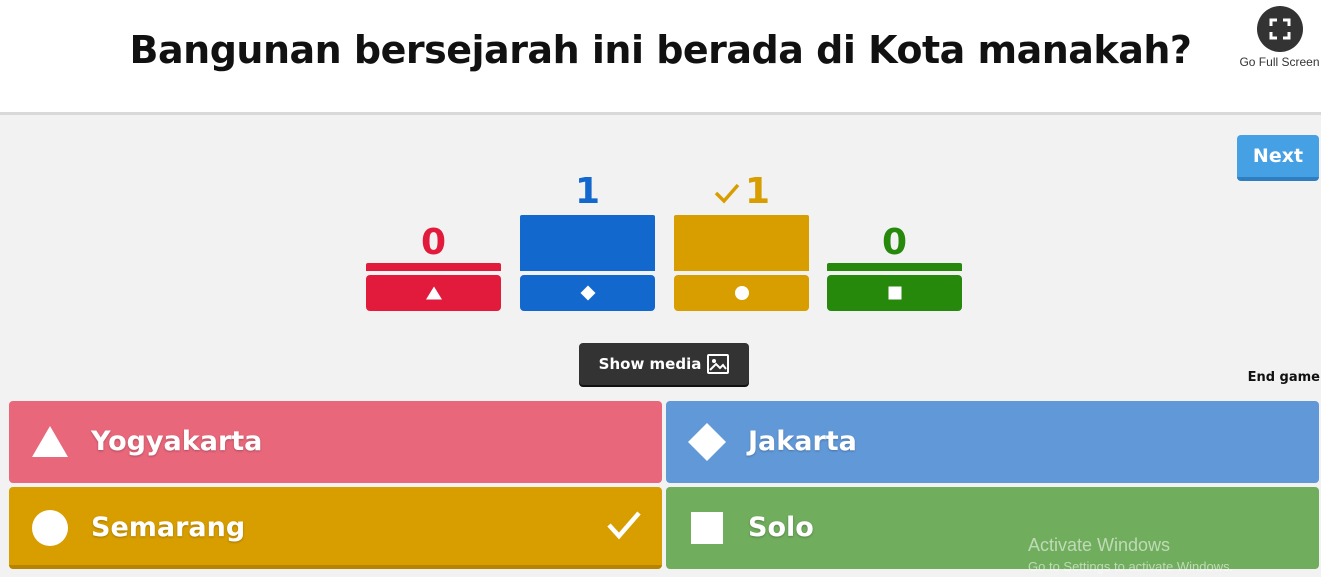 This screenshot has width=1321, height=577. I want to click on image-icon, so click(718, 364).